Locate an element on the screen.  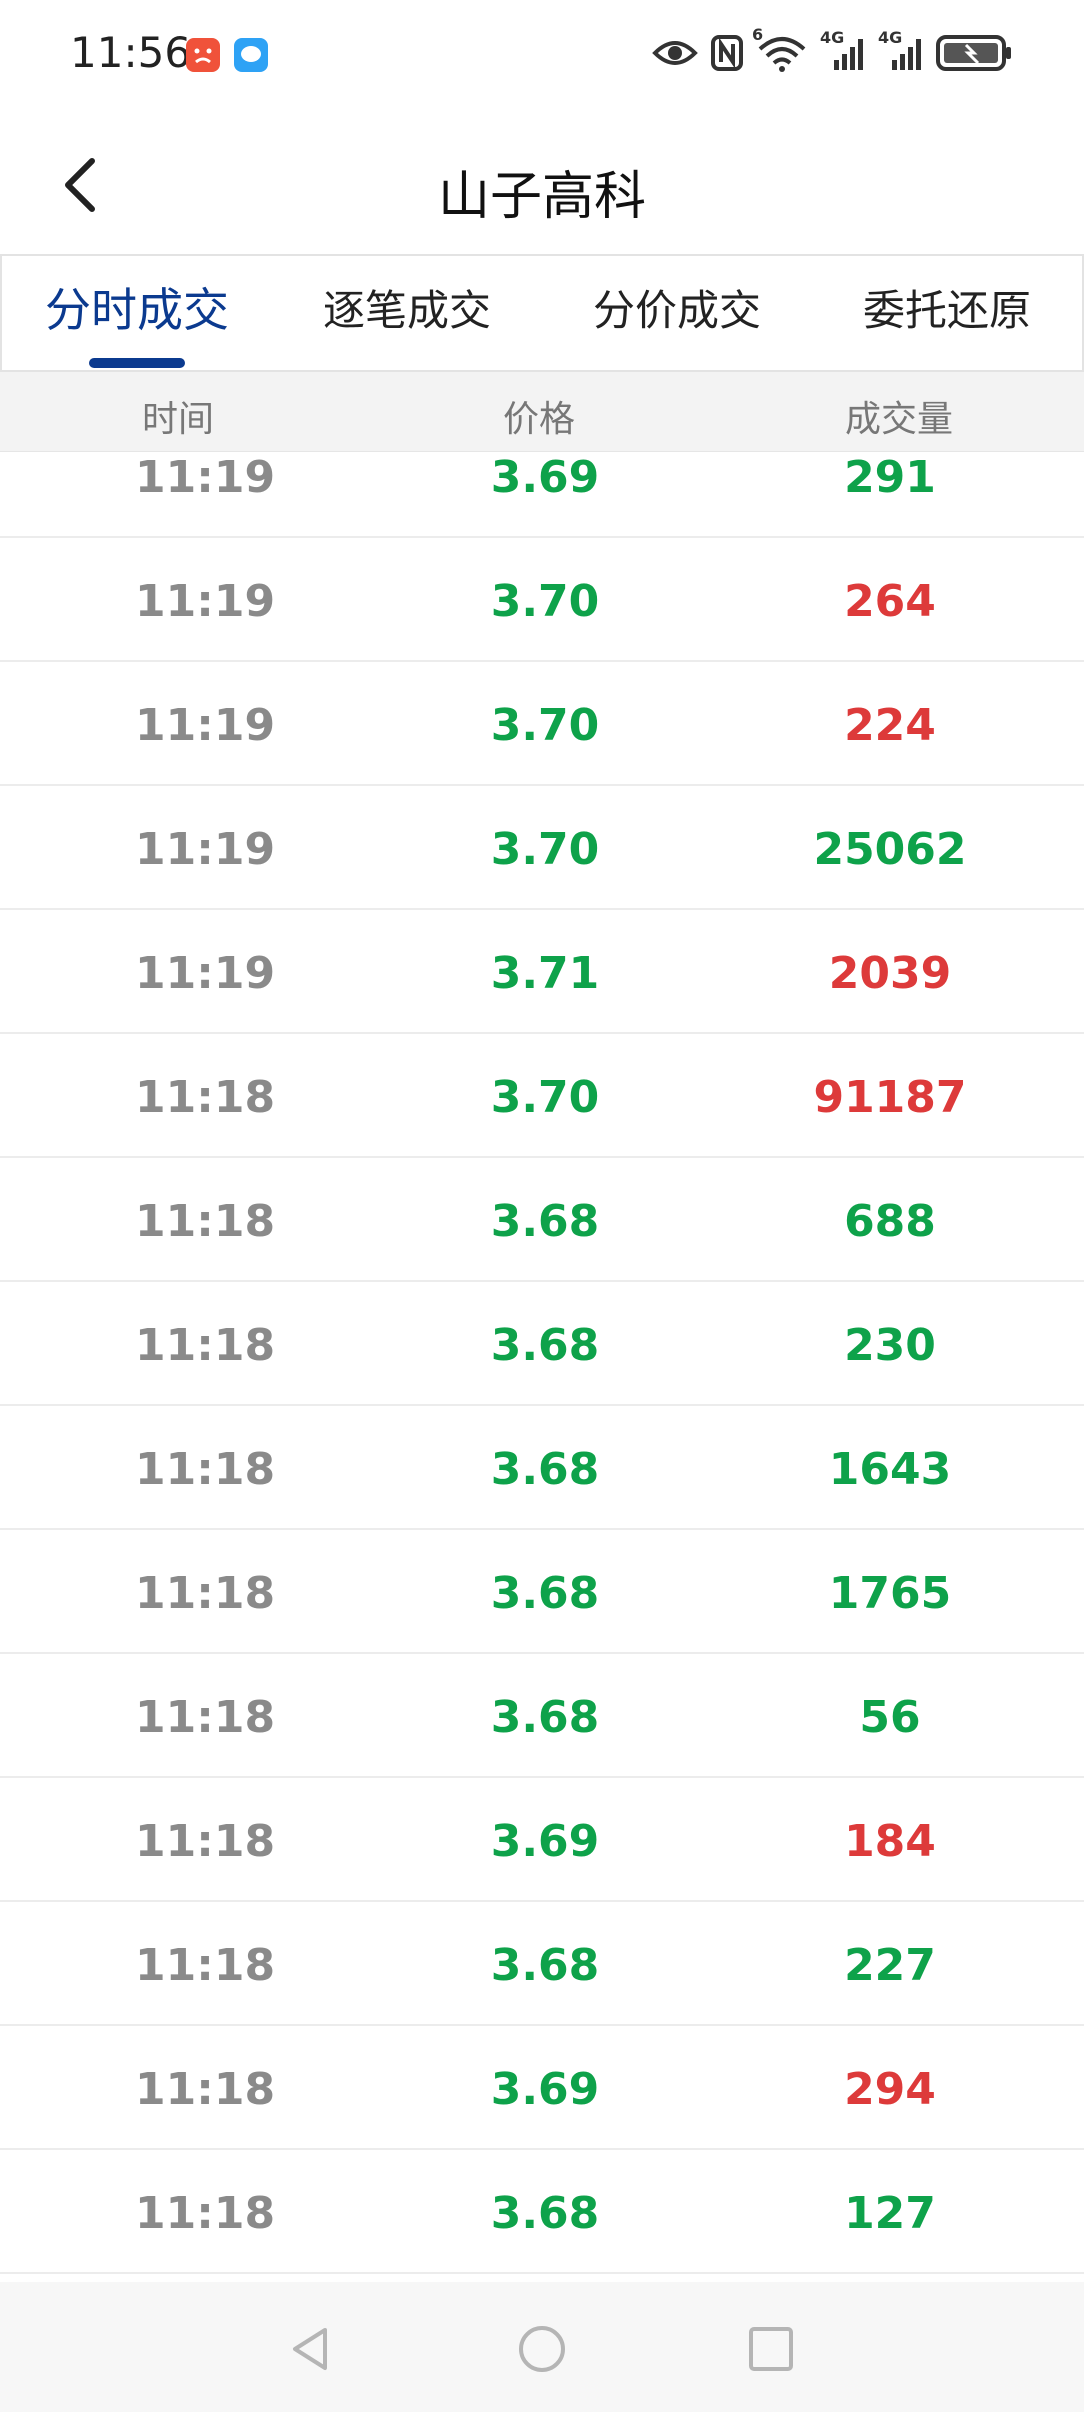
tab-time-trades: 分时成交 is located at coordinates (137, 313).